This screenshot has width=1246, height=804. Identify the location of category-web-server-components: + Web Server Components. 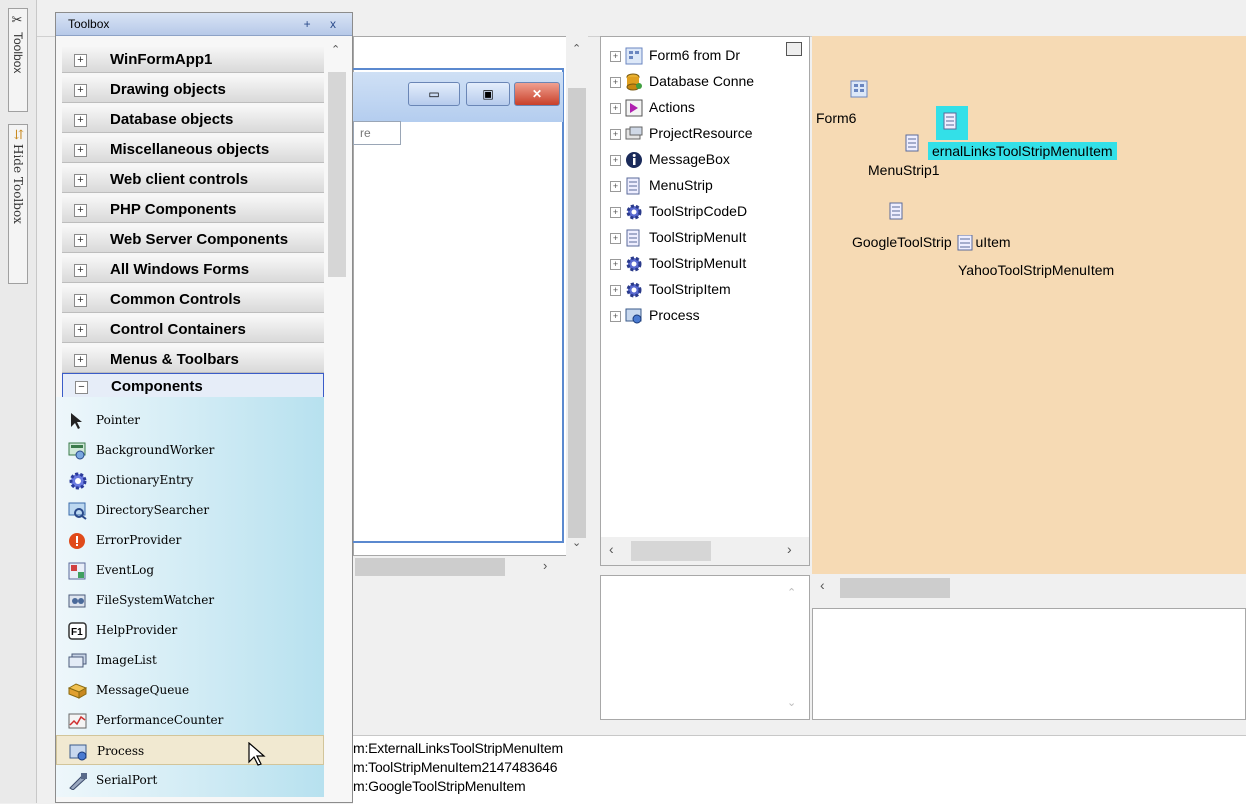
(193, 240).